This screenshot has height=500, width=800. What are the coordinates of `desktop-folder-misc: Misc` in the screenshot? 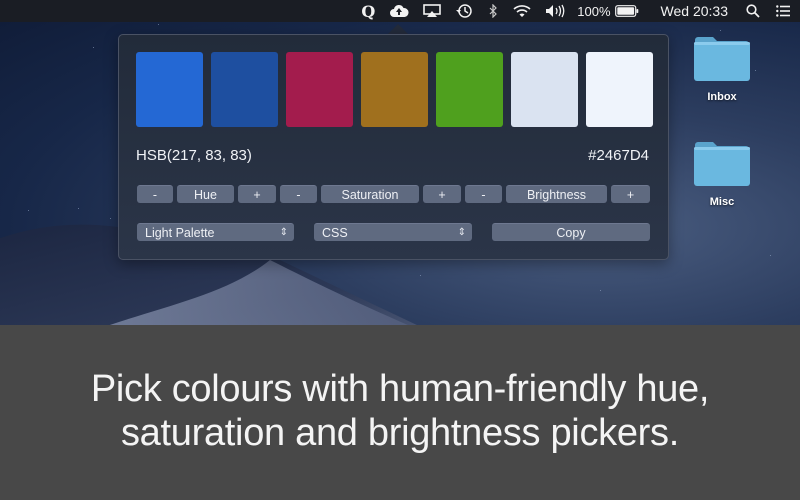 It's located at (722, 174).